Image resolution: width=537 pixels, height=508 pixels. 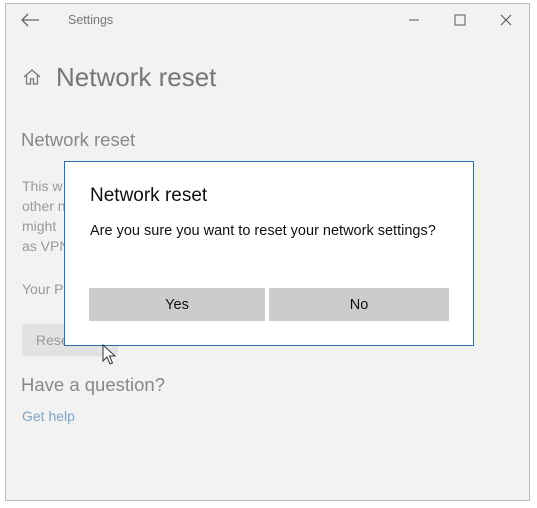 I want to click on get-help-link: Get help, so click(x=48, y=416).